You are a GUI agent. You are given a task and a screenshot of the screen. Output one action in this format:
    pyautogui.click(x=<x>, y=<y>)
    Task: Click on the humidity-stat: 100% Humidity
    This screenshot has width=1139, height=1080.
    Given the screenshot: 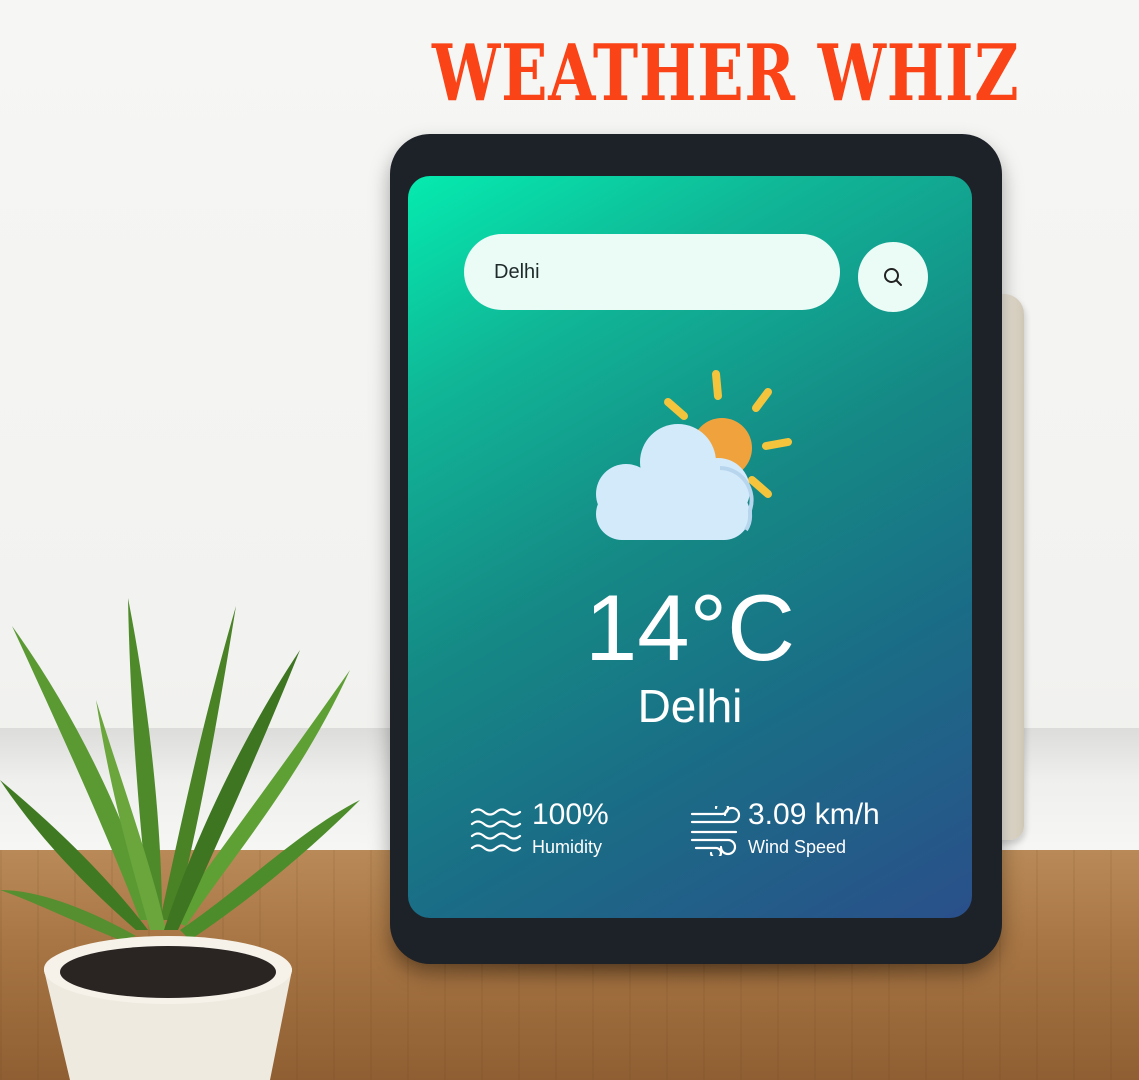 What is the action you would take?
    pyautogui.click(x=575, y=831)
    